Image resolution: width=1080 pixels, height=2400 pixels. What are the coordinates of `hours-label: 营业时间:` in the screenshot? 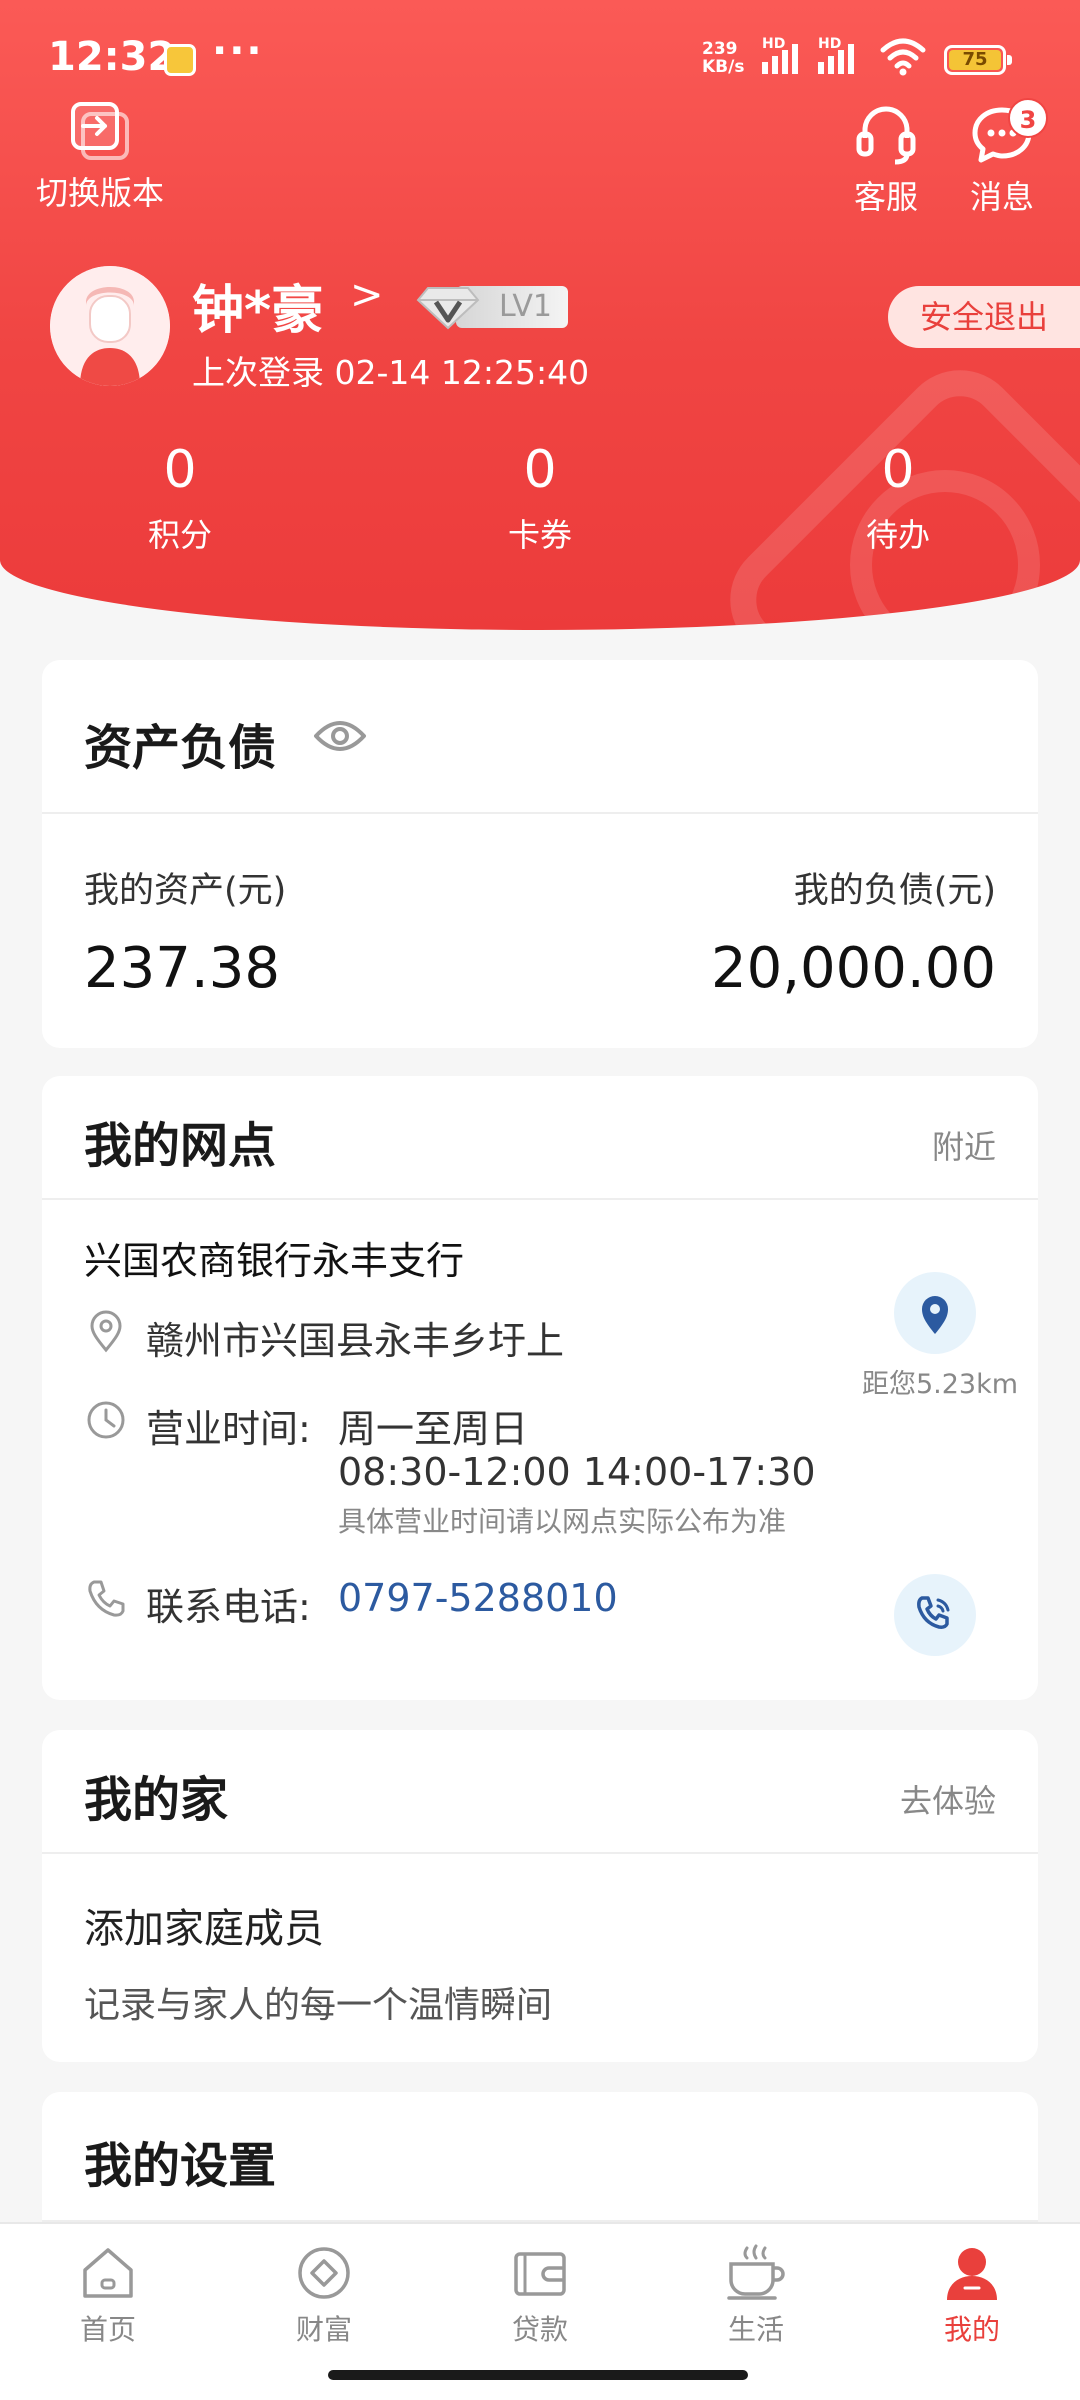 It's located at (228, 1429).